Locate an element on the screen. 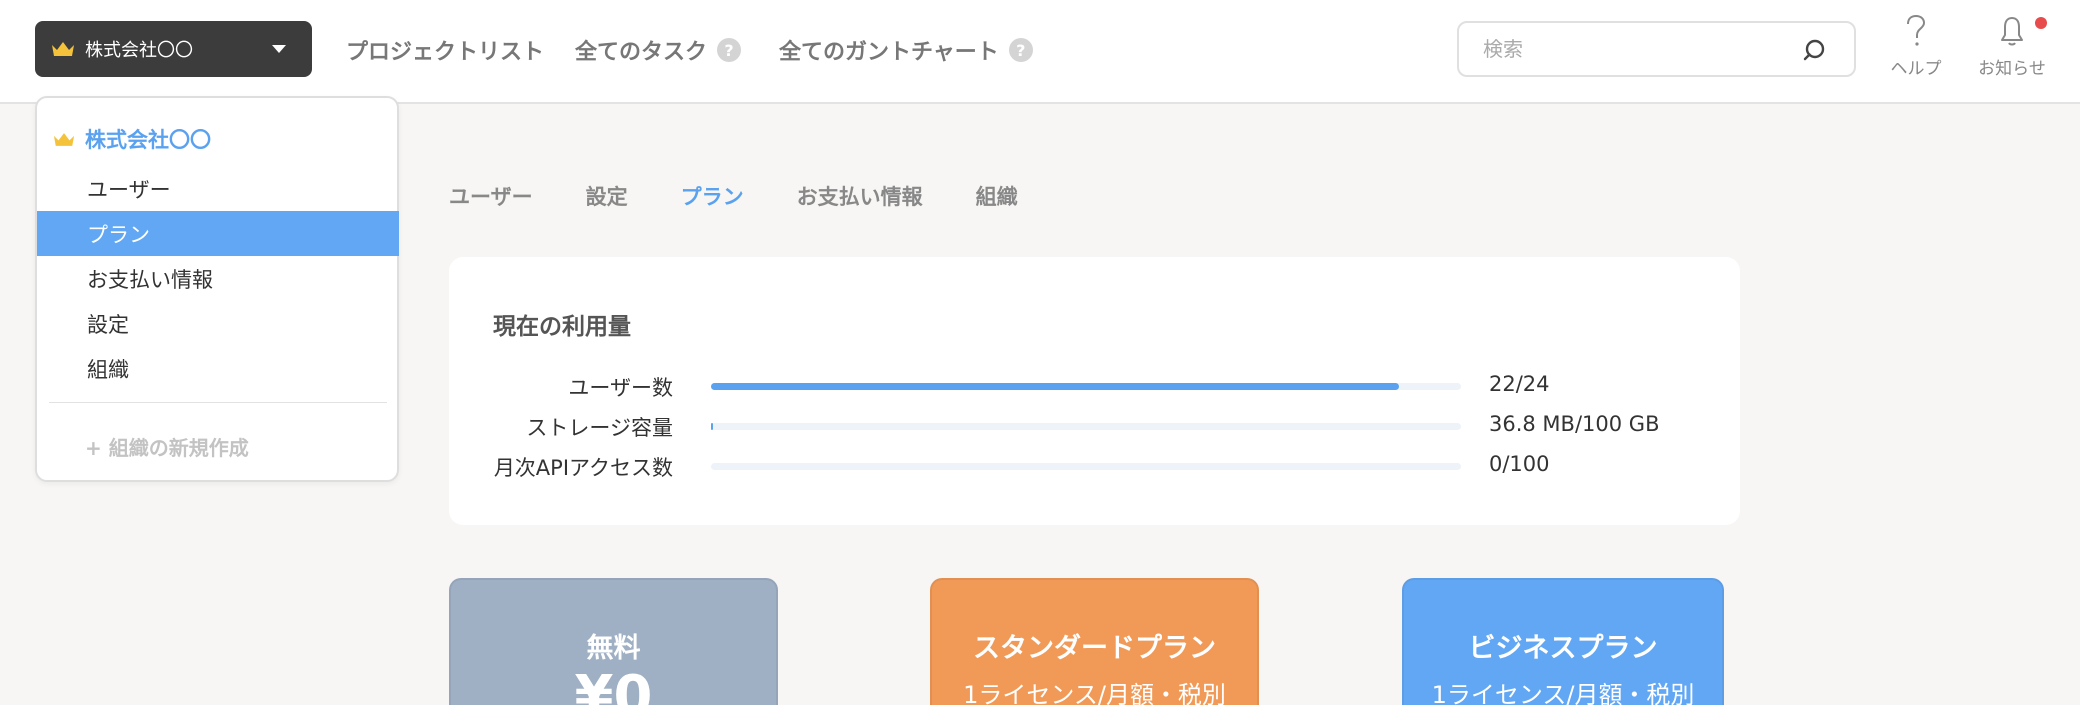 This screenshot has width=2080, height=705. usage-row-users: ユーザー数 22/24 is located at coordinates (1094, 387).